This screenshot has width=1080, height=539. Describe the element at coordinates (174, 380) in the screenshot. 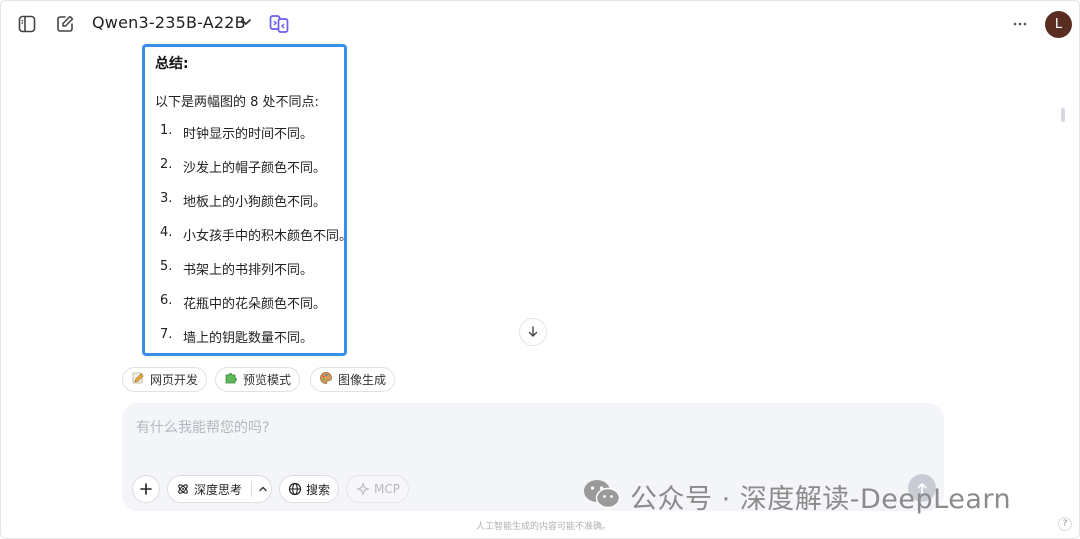

I see `chip-label: 网页开发` at that location.